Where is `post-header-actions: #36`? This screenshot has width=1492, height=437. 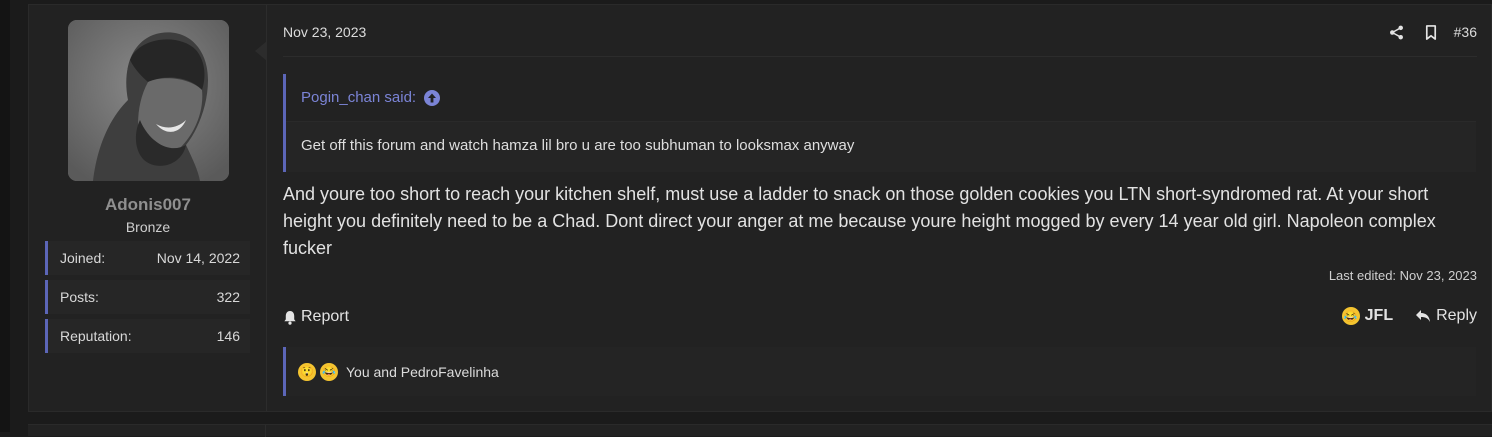 post-header-actions: #36 is located at coordinates (1428, 32).